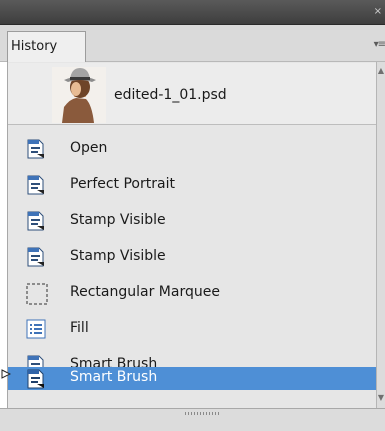 This screenshot has width=385, height=431. What do you see at coordinates (192, 149) in the screenshot?
I see `history-item-open: Open` at bounding box center [192, 149].